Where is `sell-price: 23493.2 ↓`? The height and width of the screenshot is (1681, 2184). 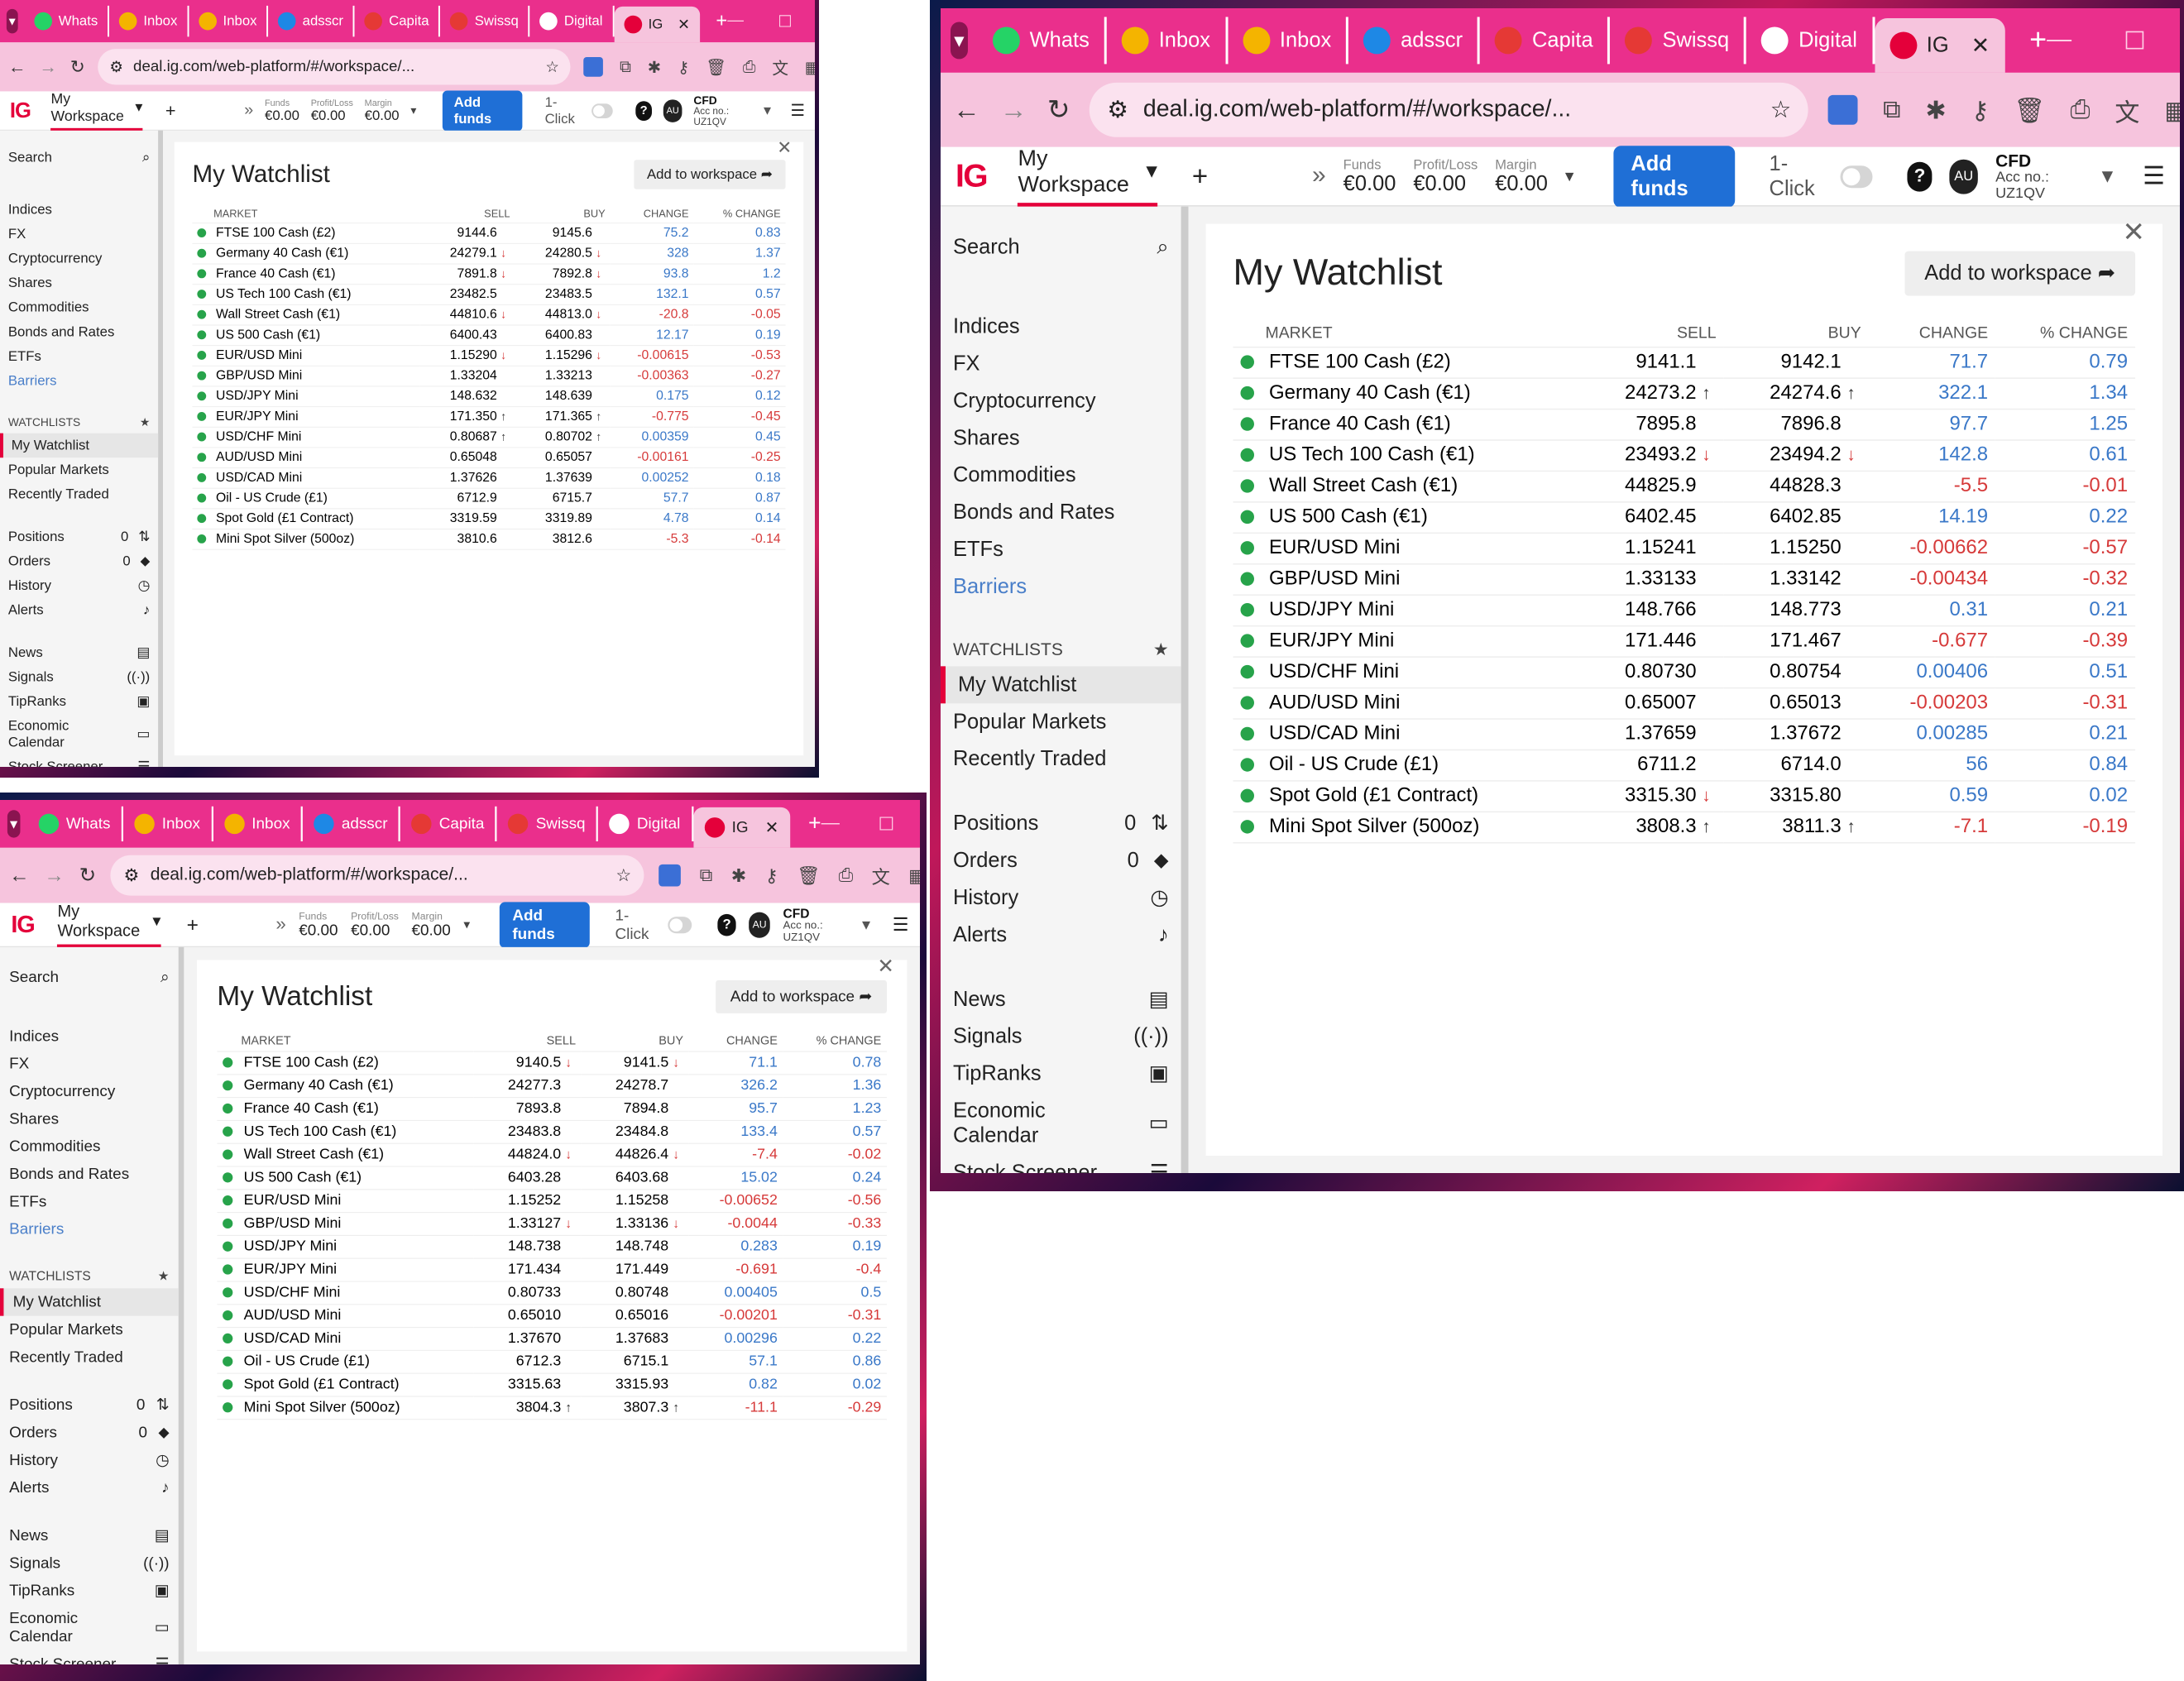
sell-price: 23493.2 ↓ is located at coordinates (1651, 456).